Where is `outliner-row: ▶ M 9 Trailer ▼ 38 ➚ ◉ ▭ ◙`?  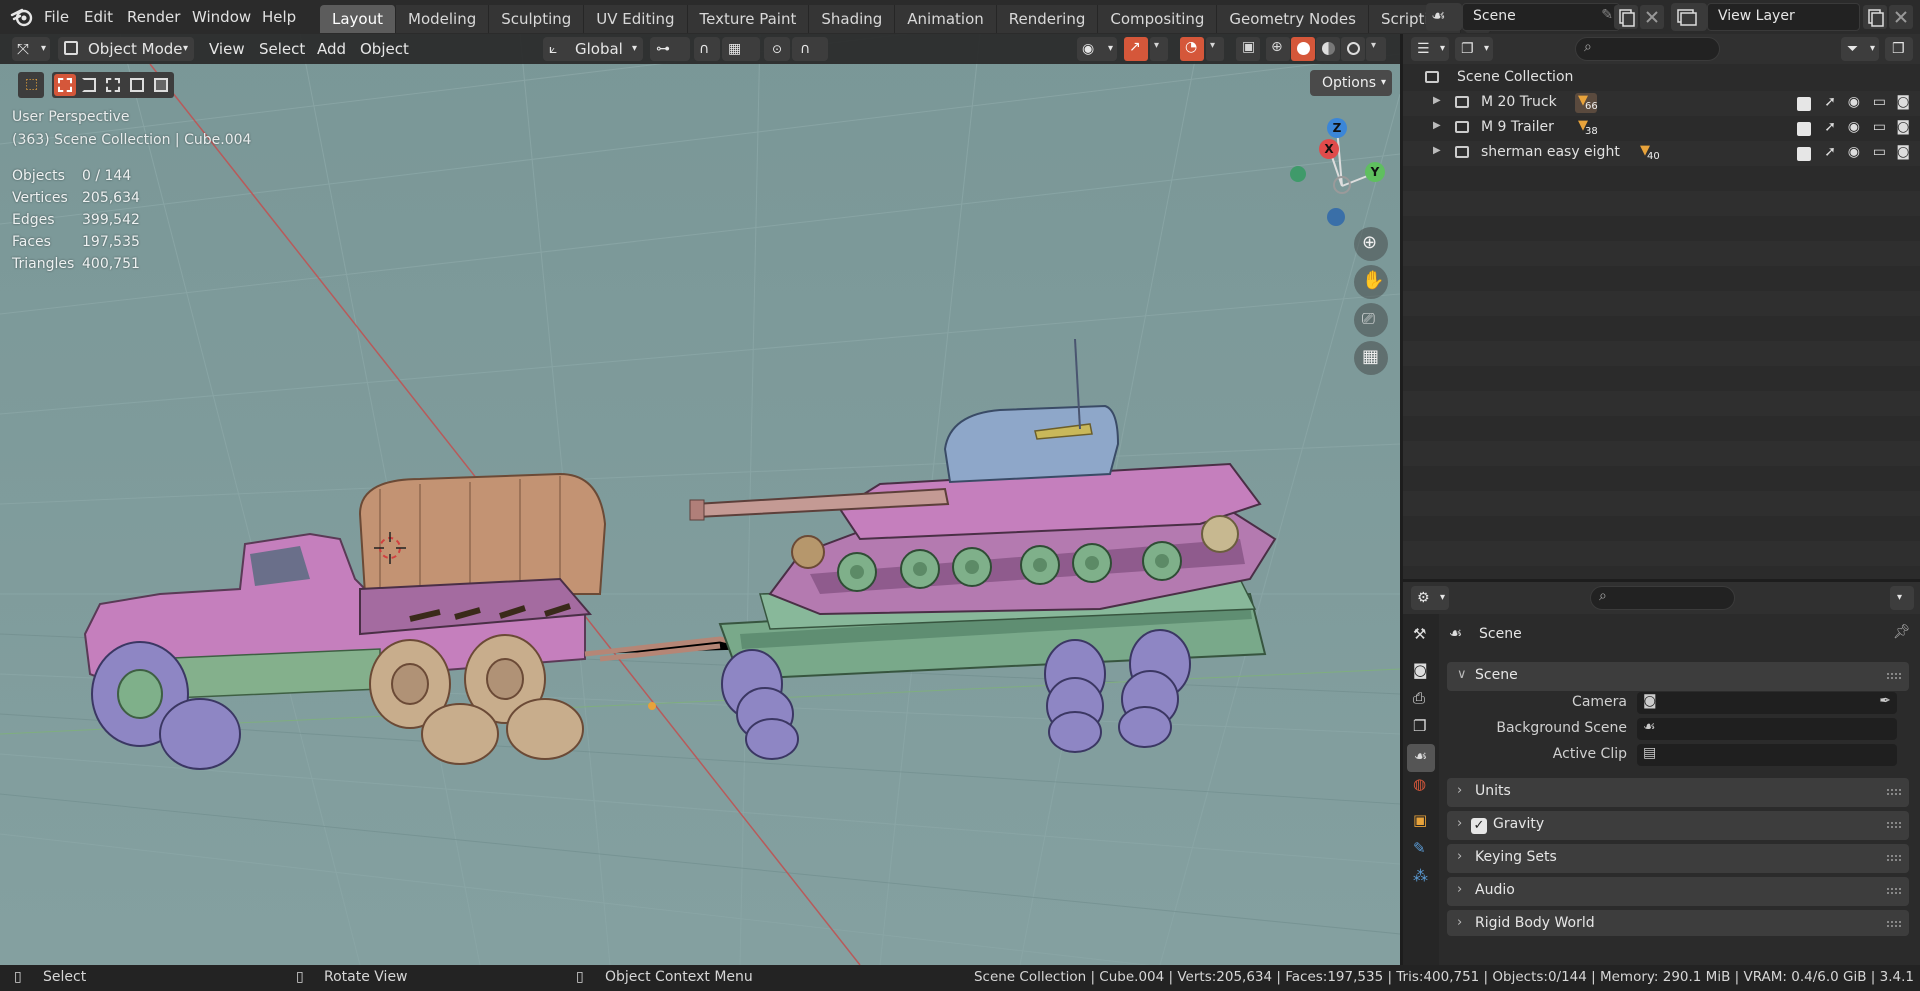 outliner-row: ▶ M 9 Trailer ▼ 38 ➚ ◉ ▭ ◙ is located at coordinates (1661, 128).